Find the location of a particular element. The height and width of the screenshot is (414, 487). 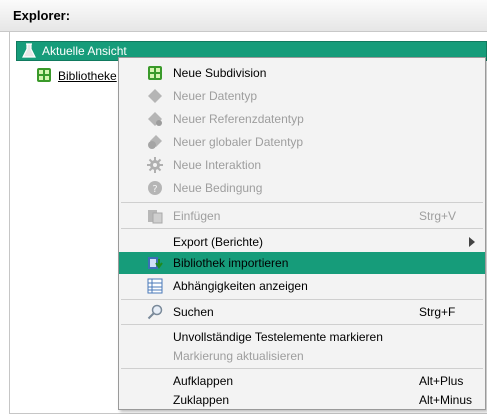

menu-item-shortcut: Alt+Plus is located at coordinates (441, 381).